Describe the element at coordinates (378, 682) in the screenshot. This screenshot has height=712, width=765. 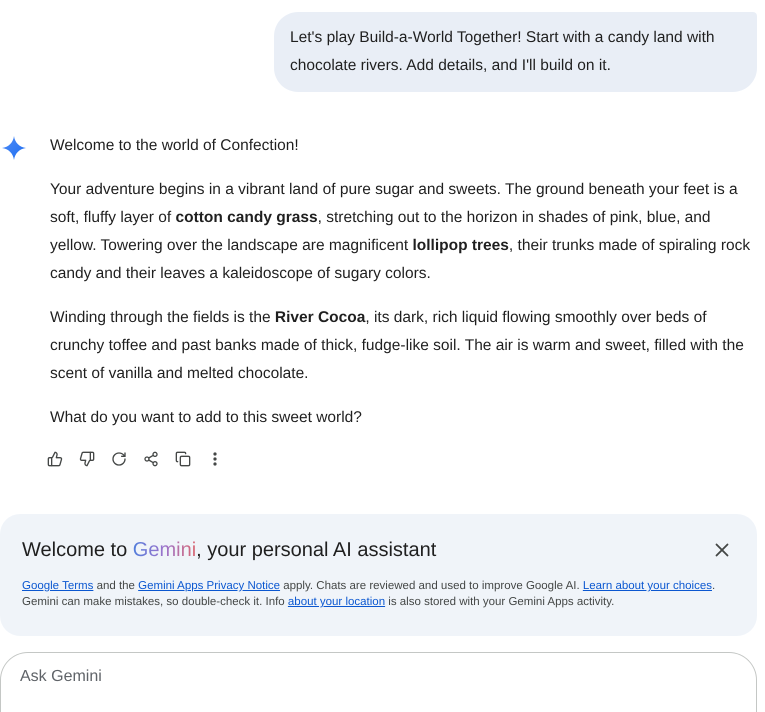
I see `ask-field: Ask Gemini` at that location.